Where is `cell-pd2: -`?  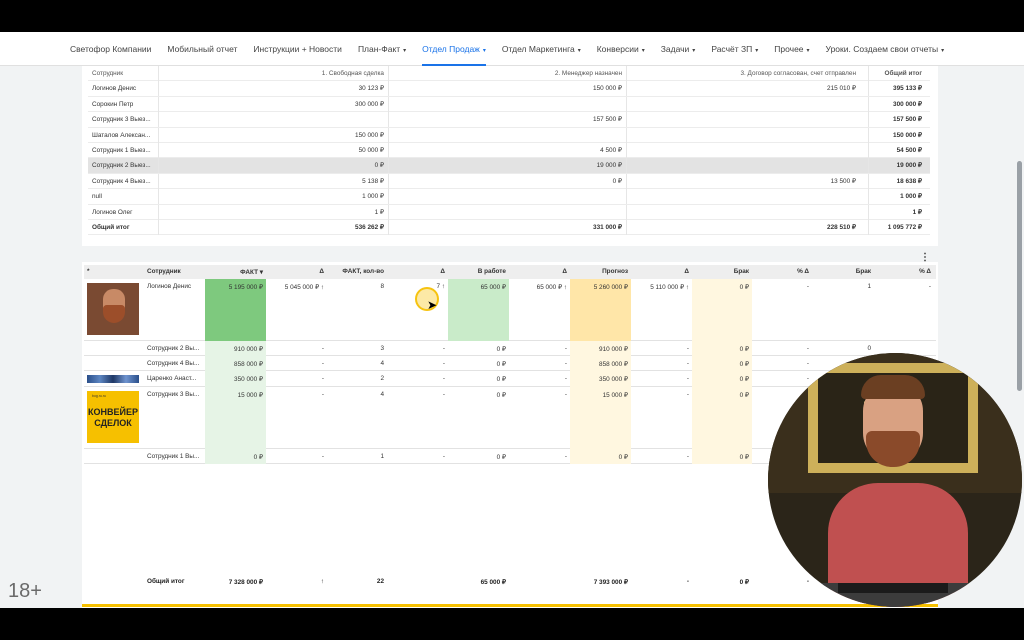
cell-pd2: - is located at coordinates (929, 286).